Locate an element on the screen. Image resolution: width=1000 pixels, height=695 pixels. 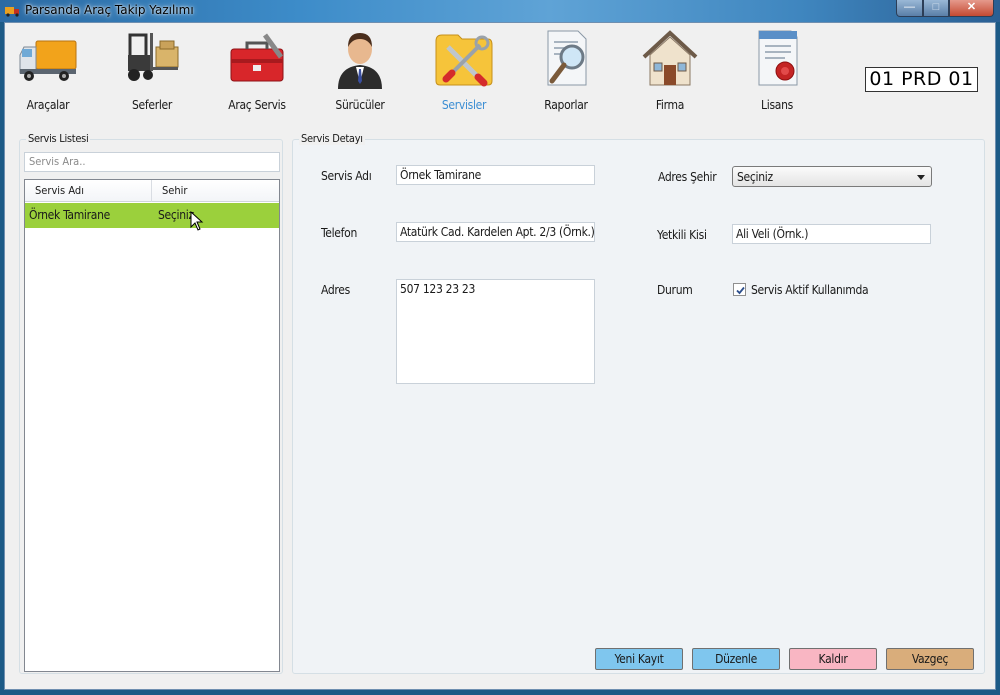
toolbox-icon is located at coordinates (257, 57).